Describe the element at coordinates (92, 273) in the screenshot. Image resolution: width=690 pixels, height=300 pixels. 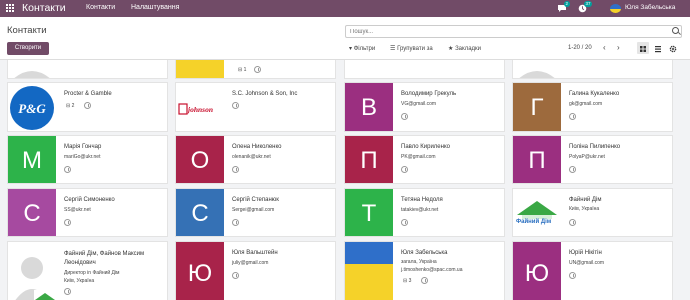
I see `contact-function: Директор in Файний Дім` at that location.